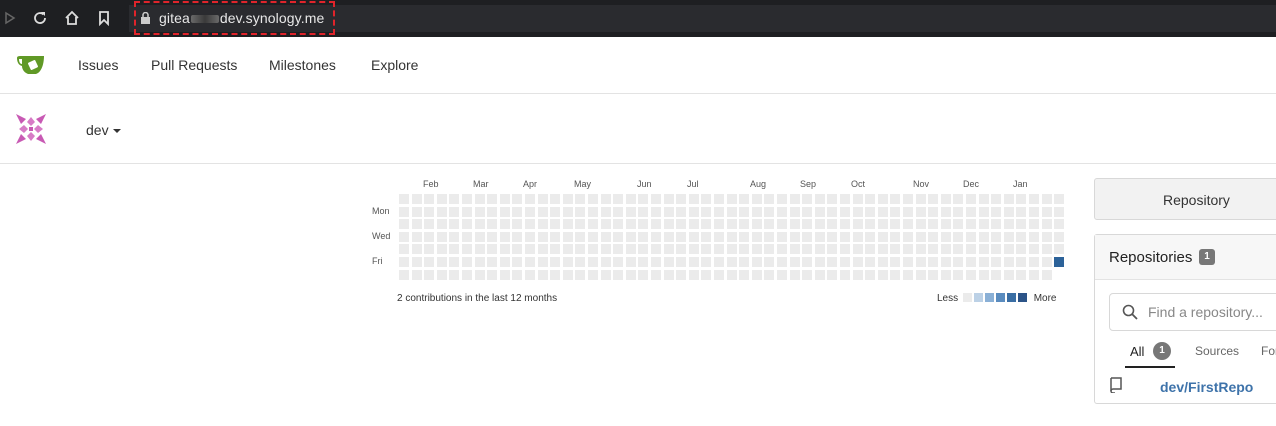 The height and width of the screenshot is (426, 1276). I want to click on bookmark-icon, so click(104, 18).